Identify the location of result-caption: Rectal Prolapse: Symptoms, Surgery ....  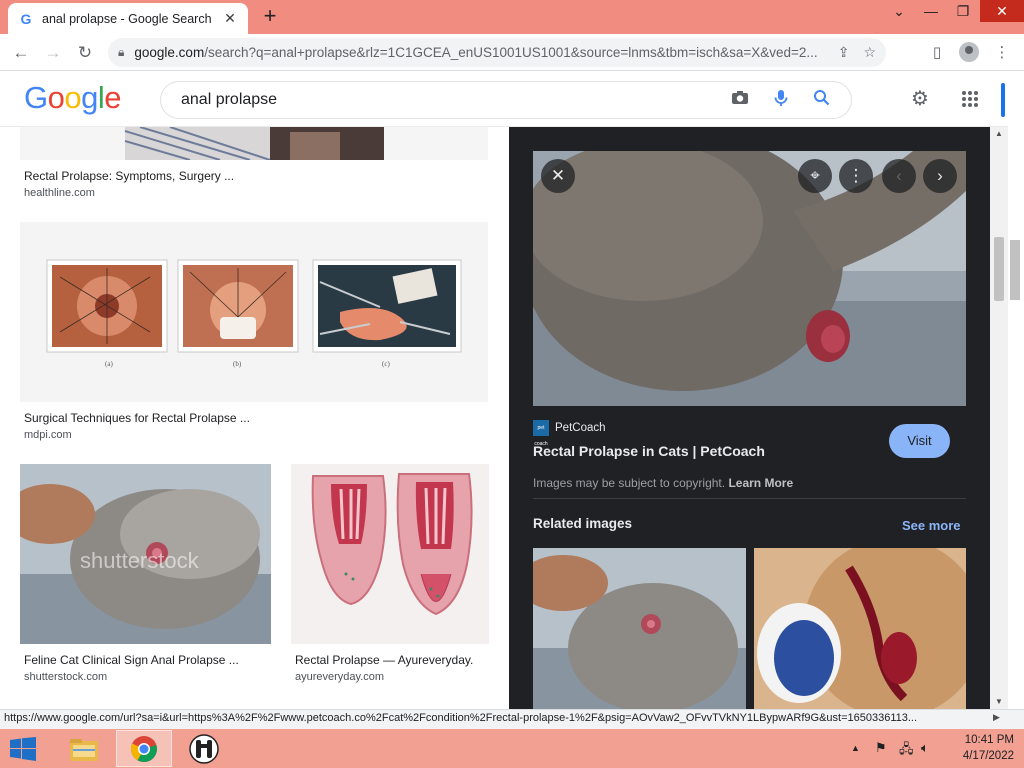
(129, 176).